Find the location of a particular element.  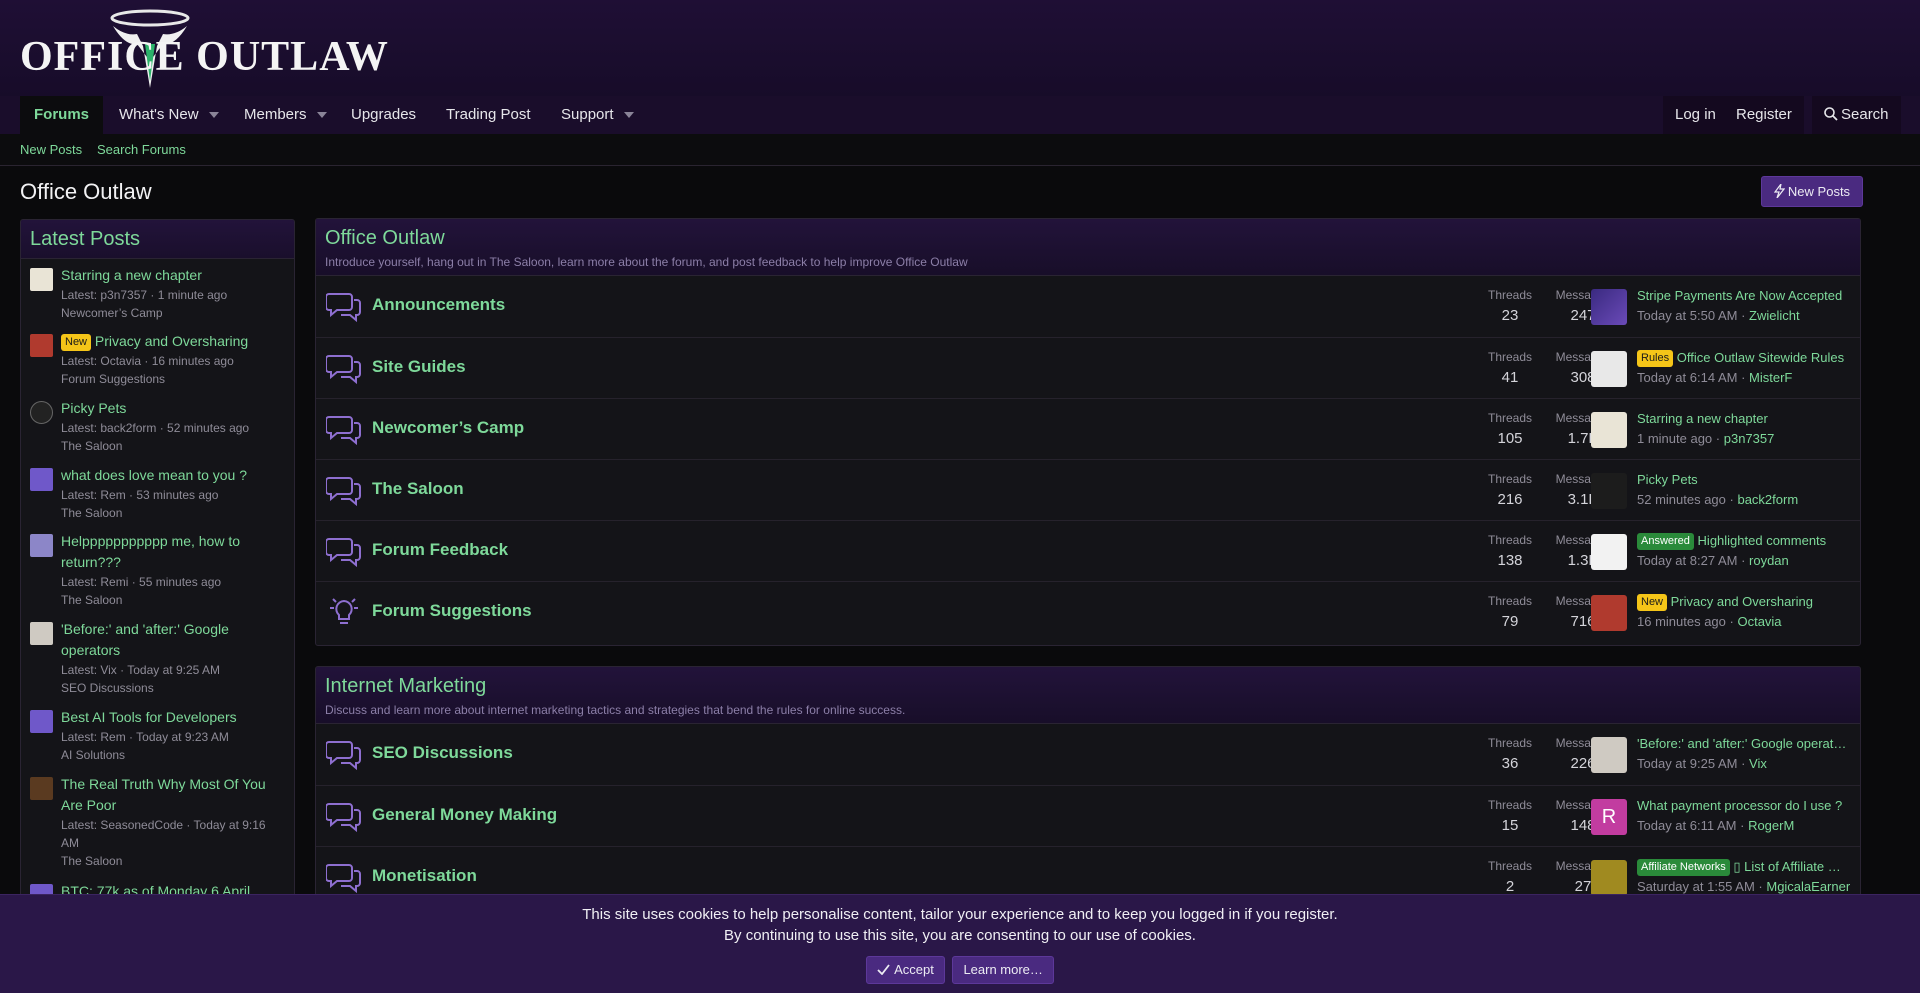

latest-post-forum: Newcomer’s Camp is located at coordinates (173, 313).